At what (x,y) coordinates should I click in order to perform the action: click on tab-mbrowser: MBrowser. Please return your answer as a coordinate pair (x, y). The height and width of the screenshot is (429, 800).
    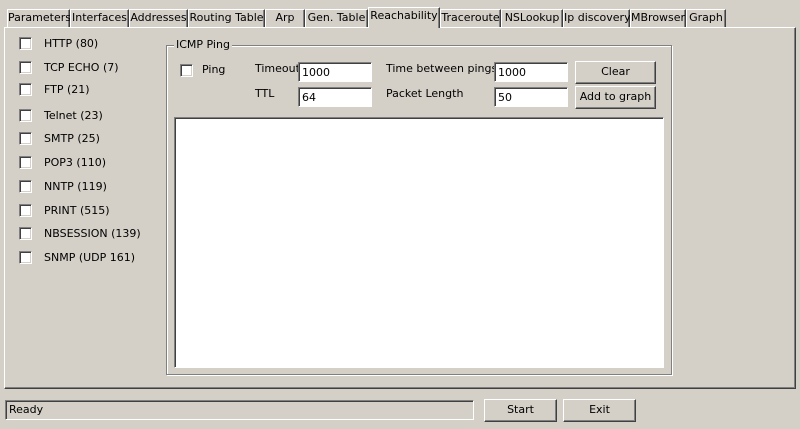
    Looking at the image, I should click on (658, 18).